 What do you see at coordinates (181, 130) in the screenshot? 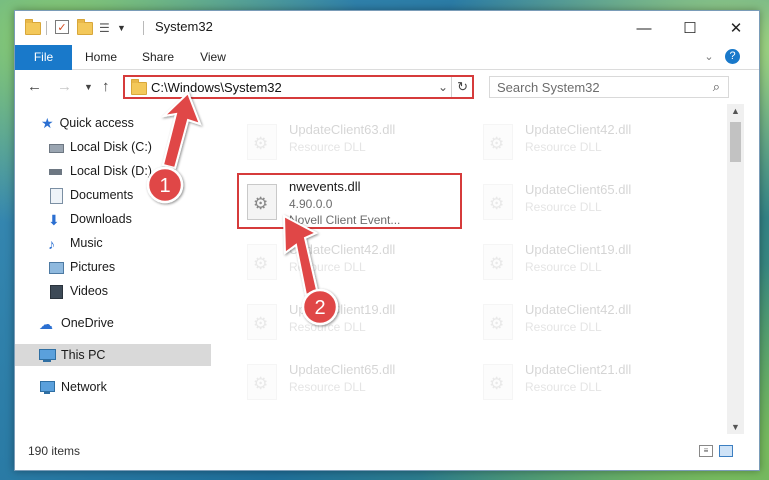
I see `step-1-arrow` at bounding box center [181, 130].